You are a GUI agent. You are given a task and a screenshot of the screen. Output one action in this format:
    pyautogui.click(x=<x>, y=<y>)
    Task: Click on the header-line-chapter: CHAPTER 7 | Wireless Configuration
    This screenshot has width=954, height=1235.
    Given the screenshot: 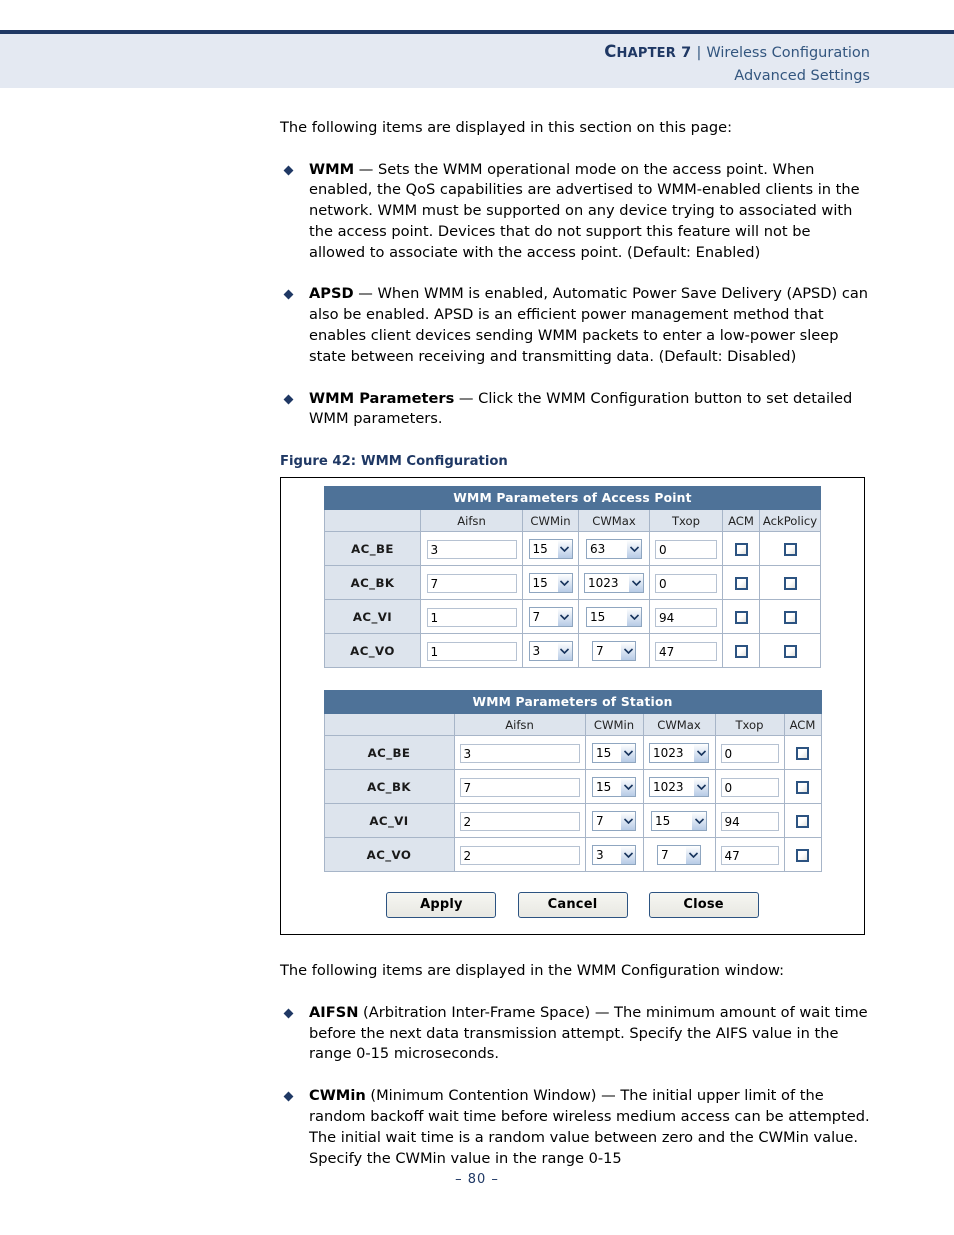 What is the action you would take?
    pyautogui.click(x=737, y=53)
    